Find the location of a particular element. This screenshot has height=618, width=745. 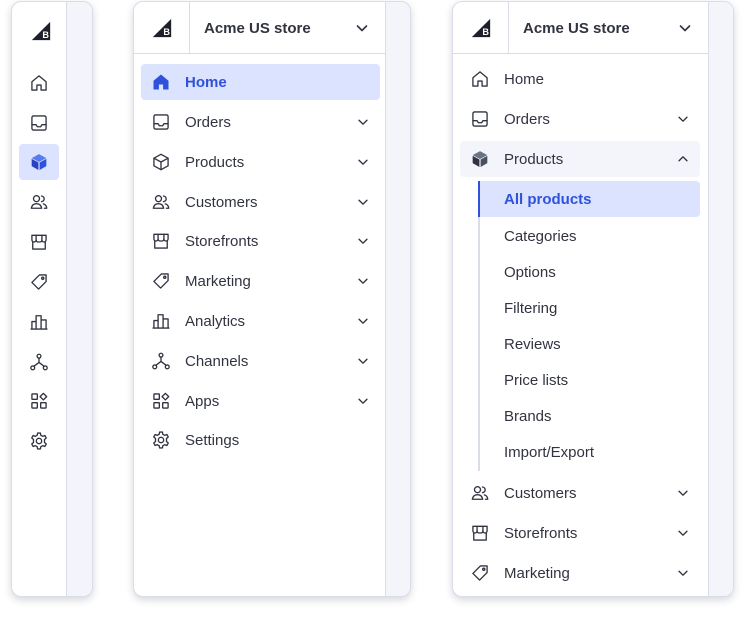

nav-item-label: Channels is located at coordinates (217, 361).